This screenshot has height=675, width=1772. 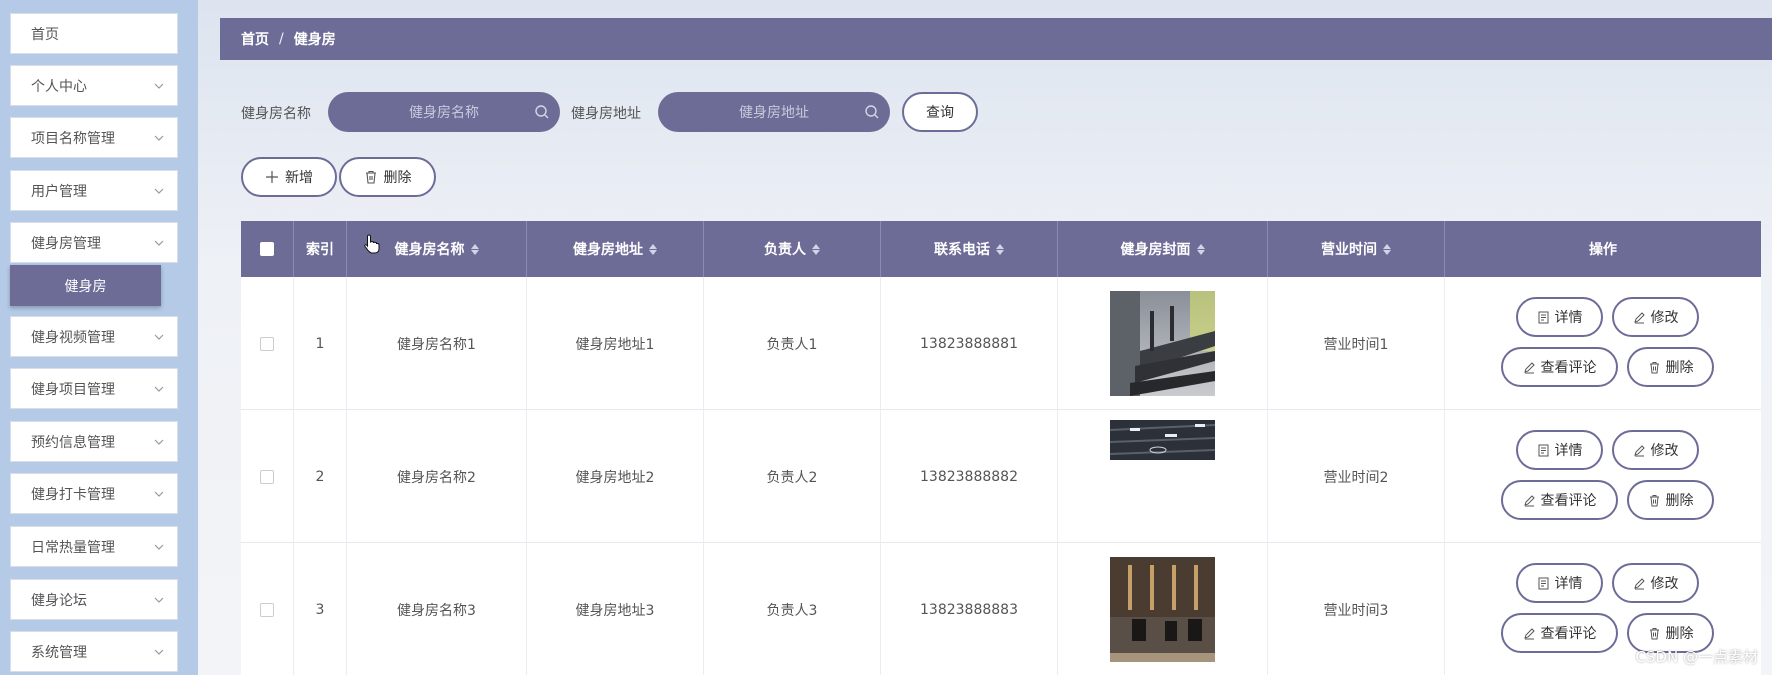 What do you see at coordinates (94, 85) in the screenshot?
I see `sidebar-item-personal-center: 个人中心` at bounding box center [94, 85].